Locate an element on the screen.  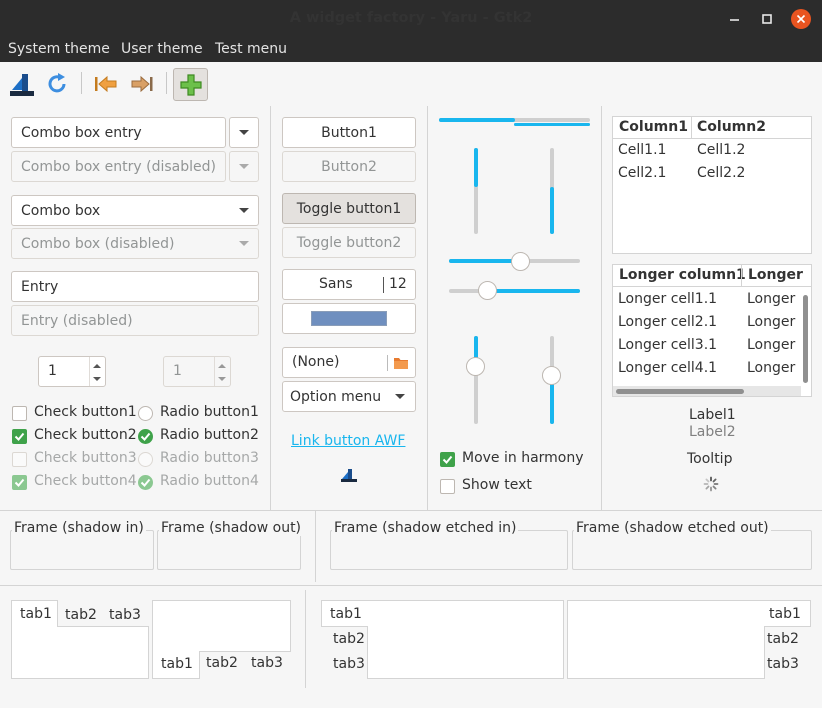
notebook-bottom-tab3: tab3 is located at coordinates (267, 663).